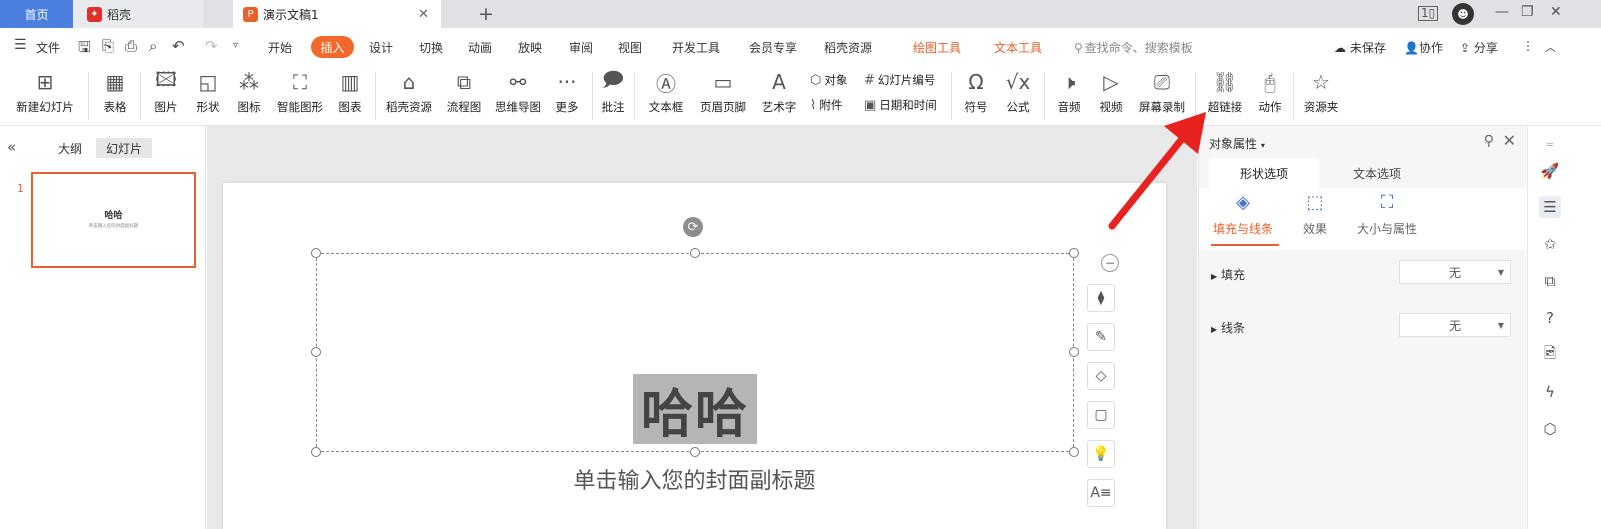  Describe the element at coordinates (108, 46) in the screenshot. I see `export-icon: ⎘` at that location.